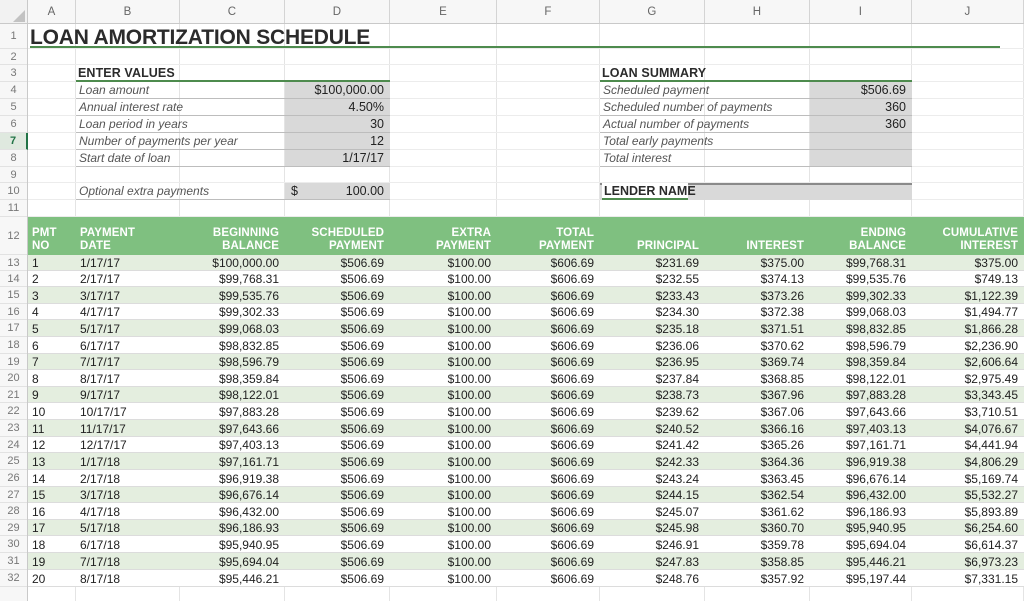 The height and width of the screenshot is (601, 1024). What do you see at coordinates (968, 362) in the screenshot?
I see `table-cell-r6-c9: $2,606.64` at bounding box center [968, 362].